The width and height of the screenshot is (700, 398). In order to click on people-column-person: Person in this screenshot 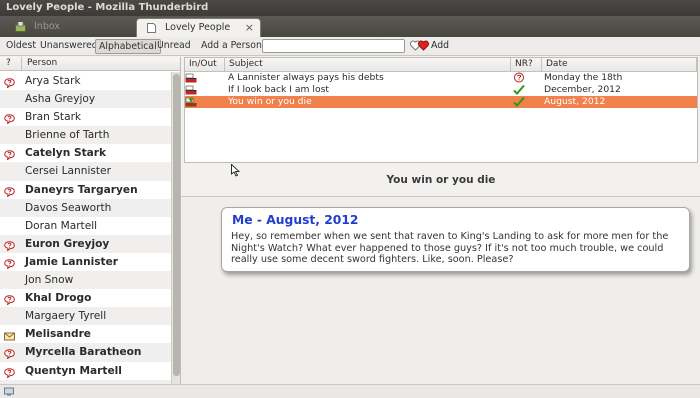, I will do `click(101, 64)`.